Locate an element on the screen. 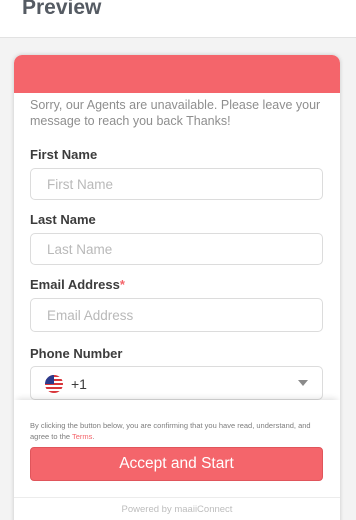 This screenshot has width=356, height=520. first-name-label: First Name is located at coordinates (64, 154).